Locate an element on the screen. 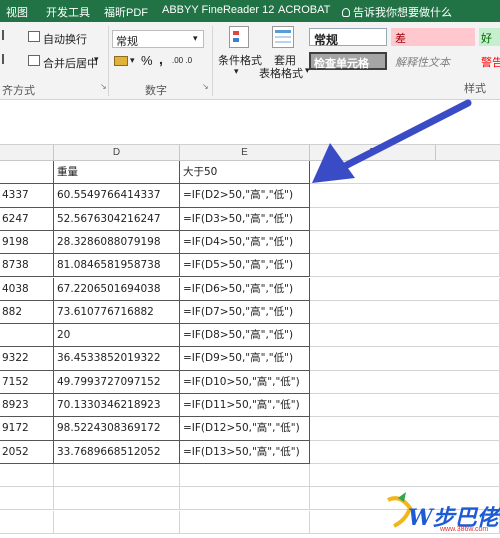 The image size is (500, 538). style-good: 好 is located at coordinates (489, 37).